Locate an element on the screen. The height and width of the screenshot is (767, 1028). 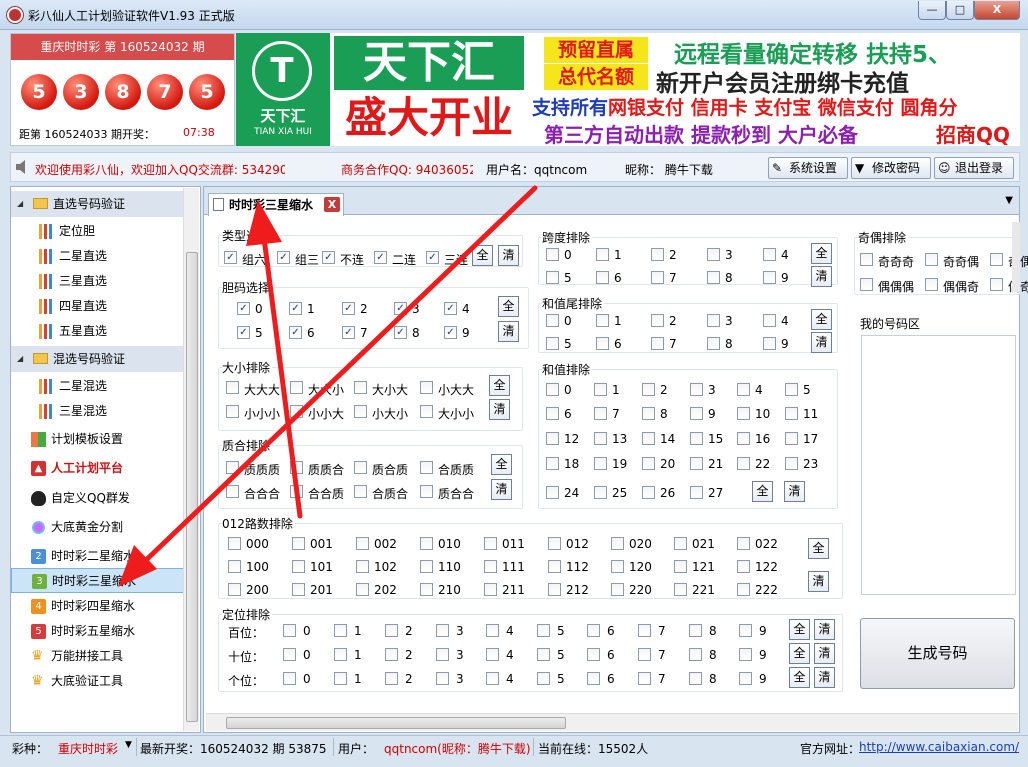
minimize-button: — is located at coordinates (932, 10).